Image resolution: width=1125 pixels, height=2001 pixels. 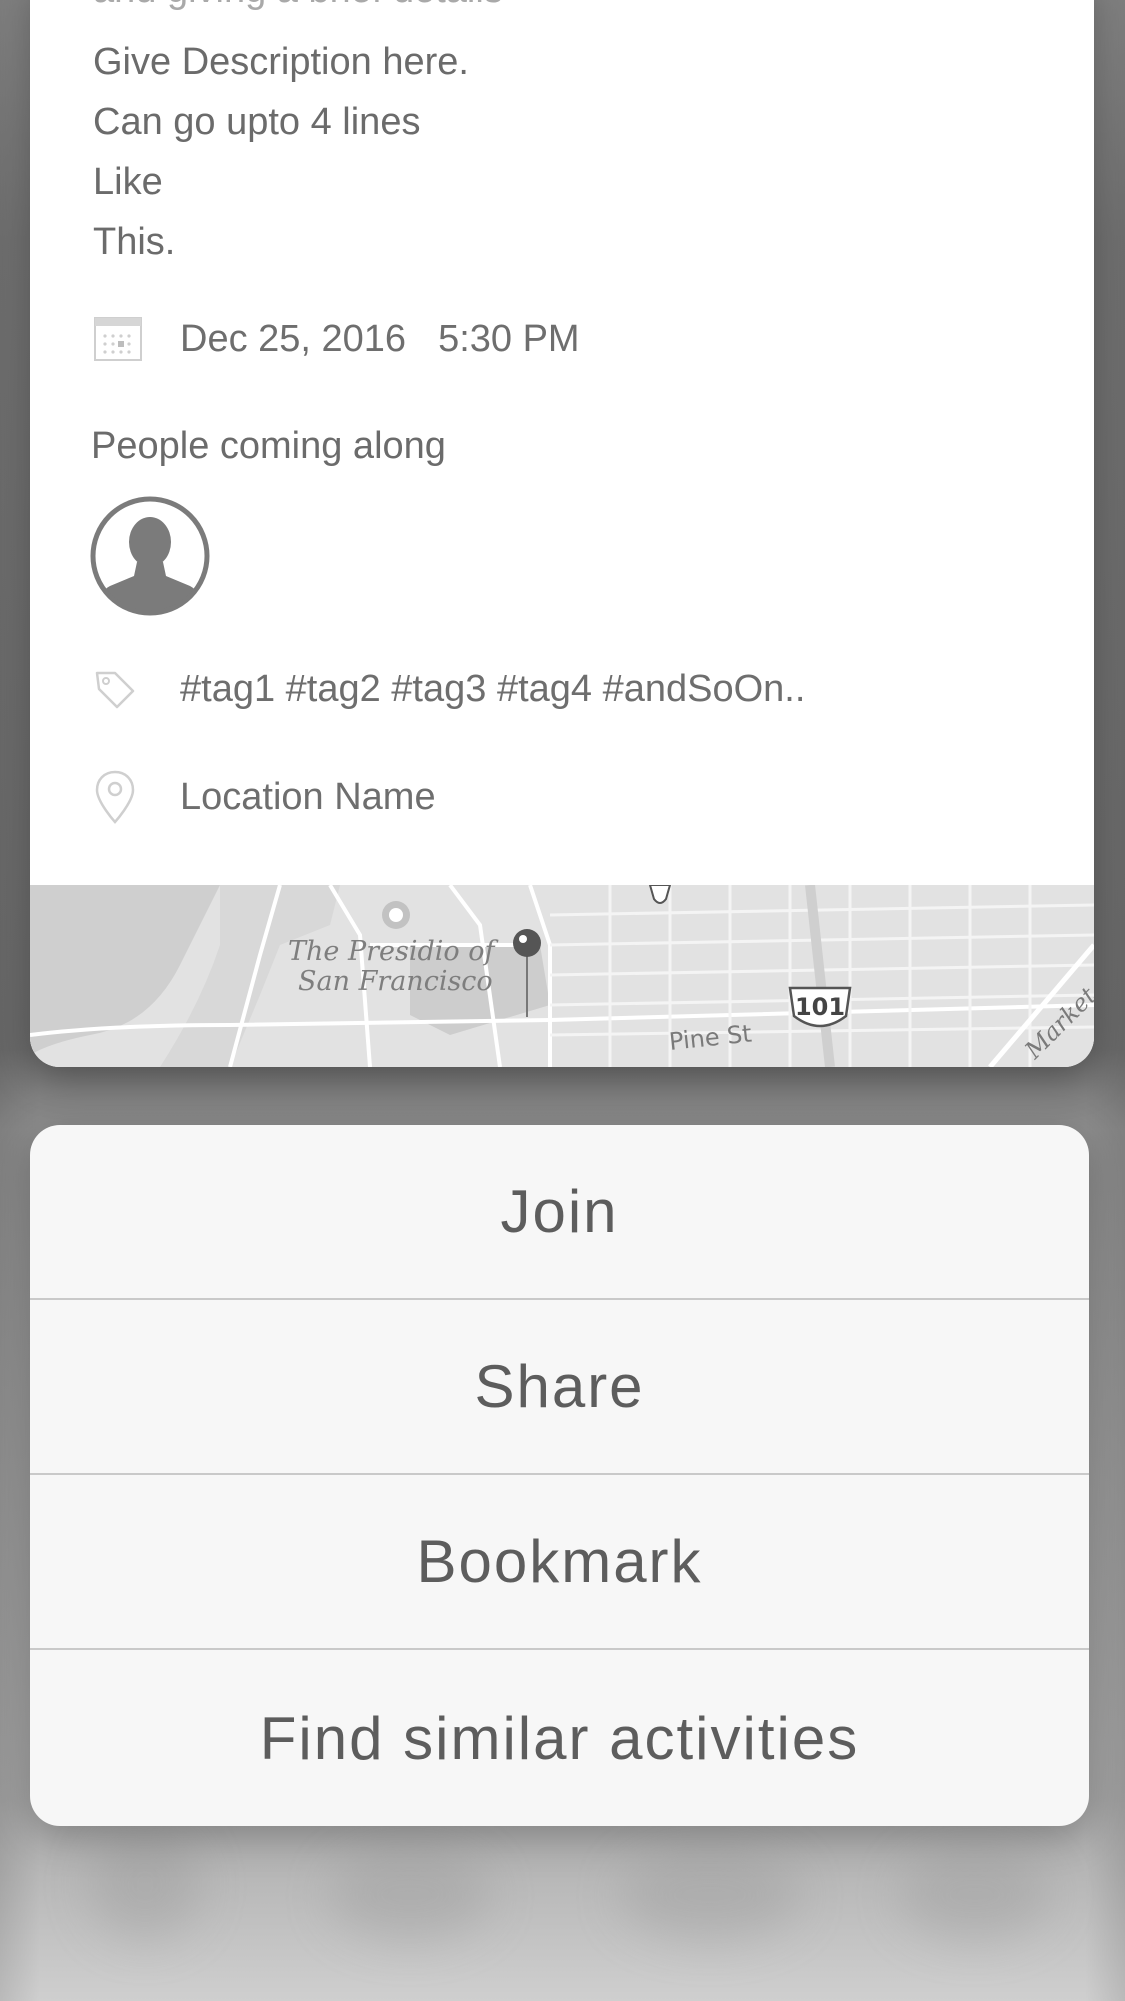 I want to click on location-row: Location Name, so click(x=264, y=797).